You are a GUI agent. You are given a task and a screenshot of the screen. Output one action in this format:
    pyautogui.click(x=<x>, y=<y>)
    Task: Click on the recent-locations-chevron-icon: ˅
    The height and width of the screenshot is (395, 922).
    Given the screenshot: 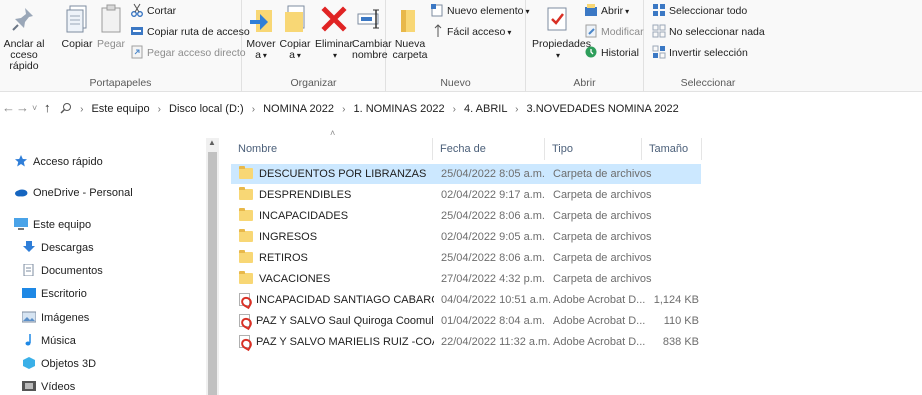 What is the action you would take?
    pyautogui.click(x=34, y=108)
    